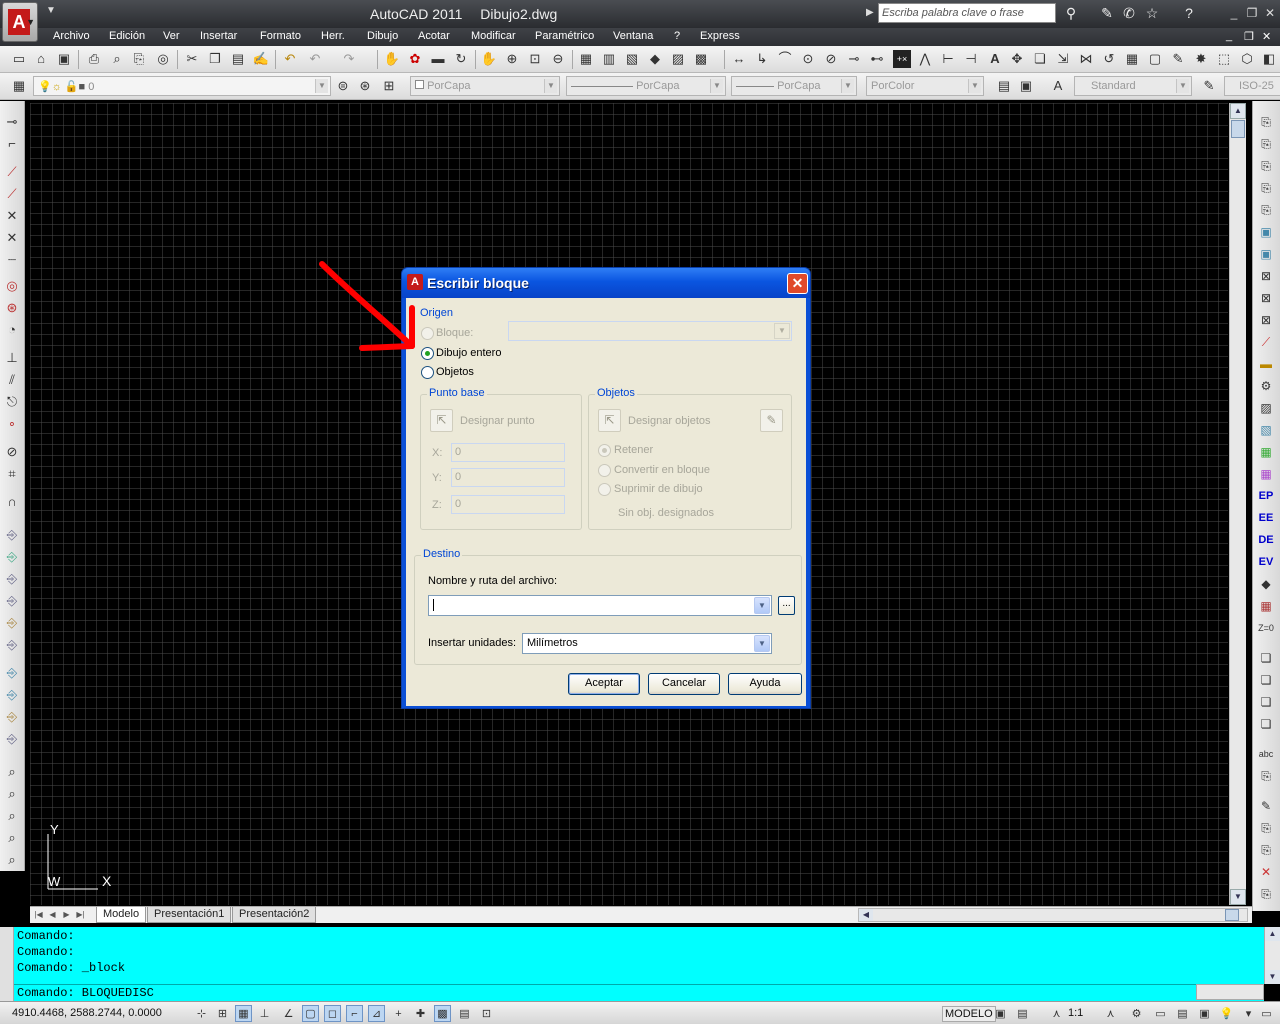 This screenshot has height=1024, width=1280. I want to click on menu-edicion: Edición, so click(127, 36).